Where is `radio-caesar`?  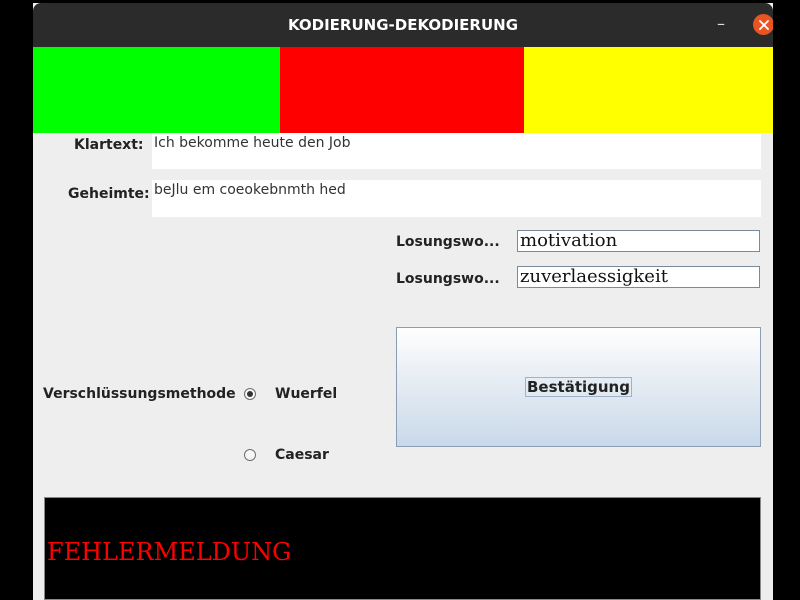
radio-caesar is located at coordinates (250, 455).